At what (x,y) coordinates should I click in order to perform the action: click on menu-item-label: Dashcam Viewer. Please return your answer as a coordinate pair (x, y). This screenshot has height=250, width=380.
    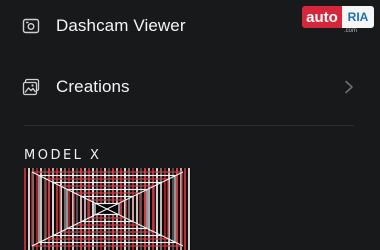
    Looking at the image, I should click on (121, 25).